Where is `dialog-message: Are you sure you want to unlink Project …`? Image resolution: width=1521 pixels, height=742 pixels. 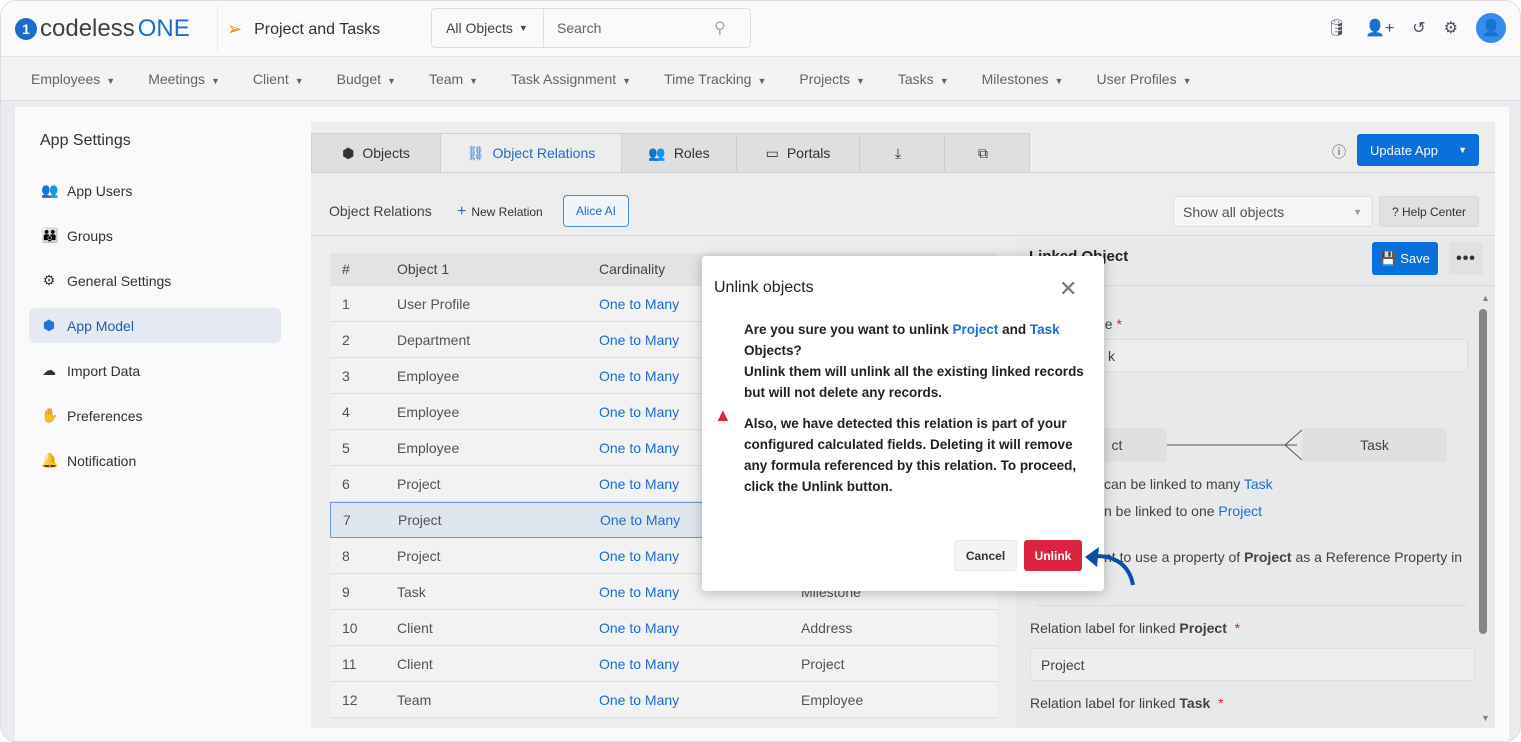
dialog-message: Are you sure you want to unlink Project … is located at coordinates (920, 413).